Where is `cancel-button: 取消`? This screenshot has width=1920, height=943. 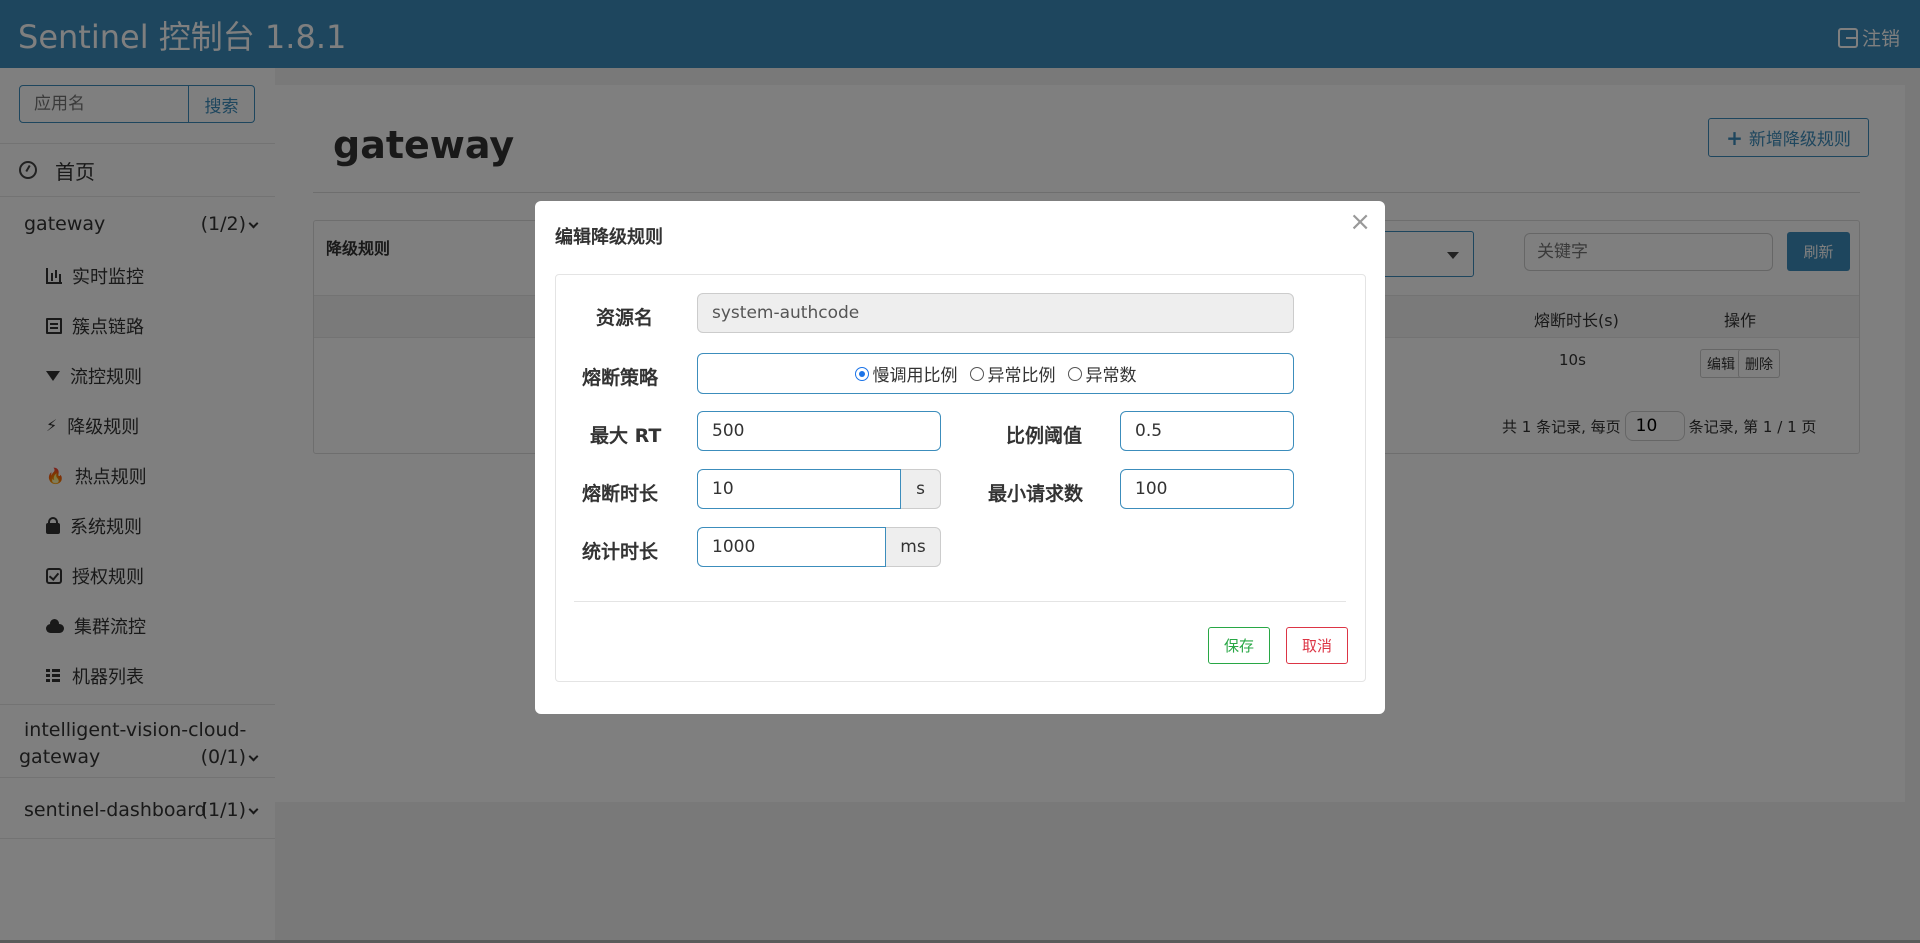 cancel-button: 取消 is located at coordinates (1317, 645).